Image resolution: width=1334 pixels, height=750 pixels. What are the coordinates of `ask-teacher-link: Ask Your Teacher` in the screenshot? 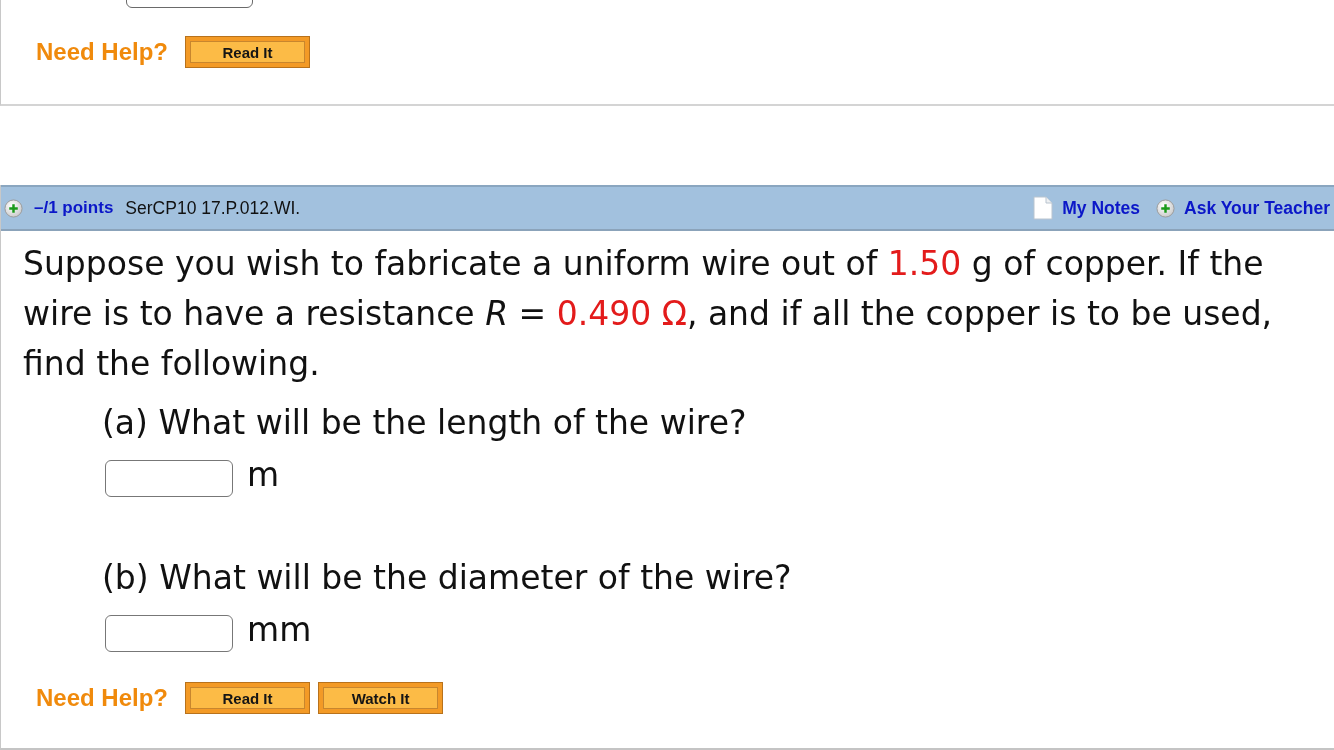 It's located at (1257, 208).